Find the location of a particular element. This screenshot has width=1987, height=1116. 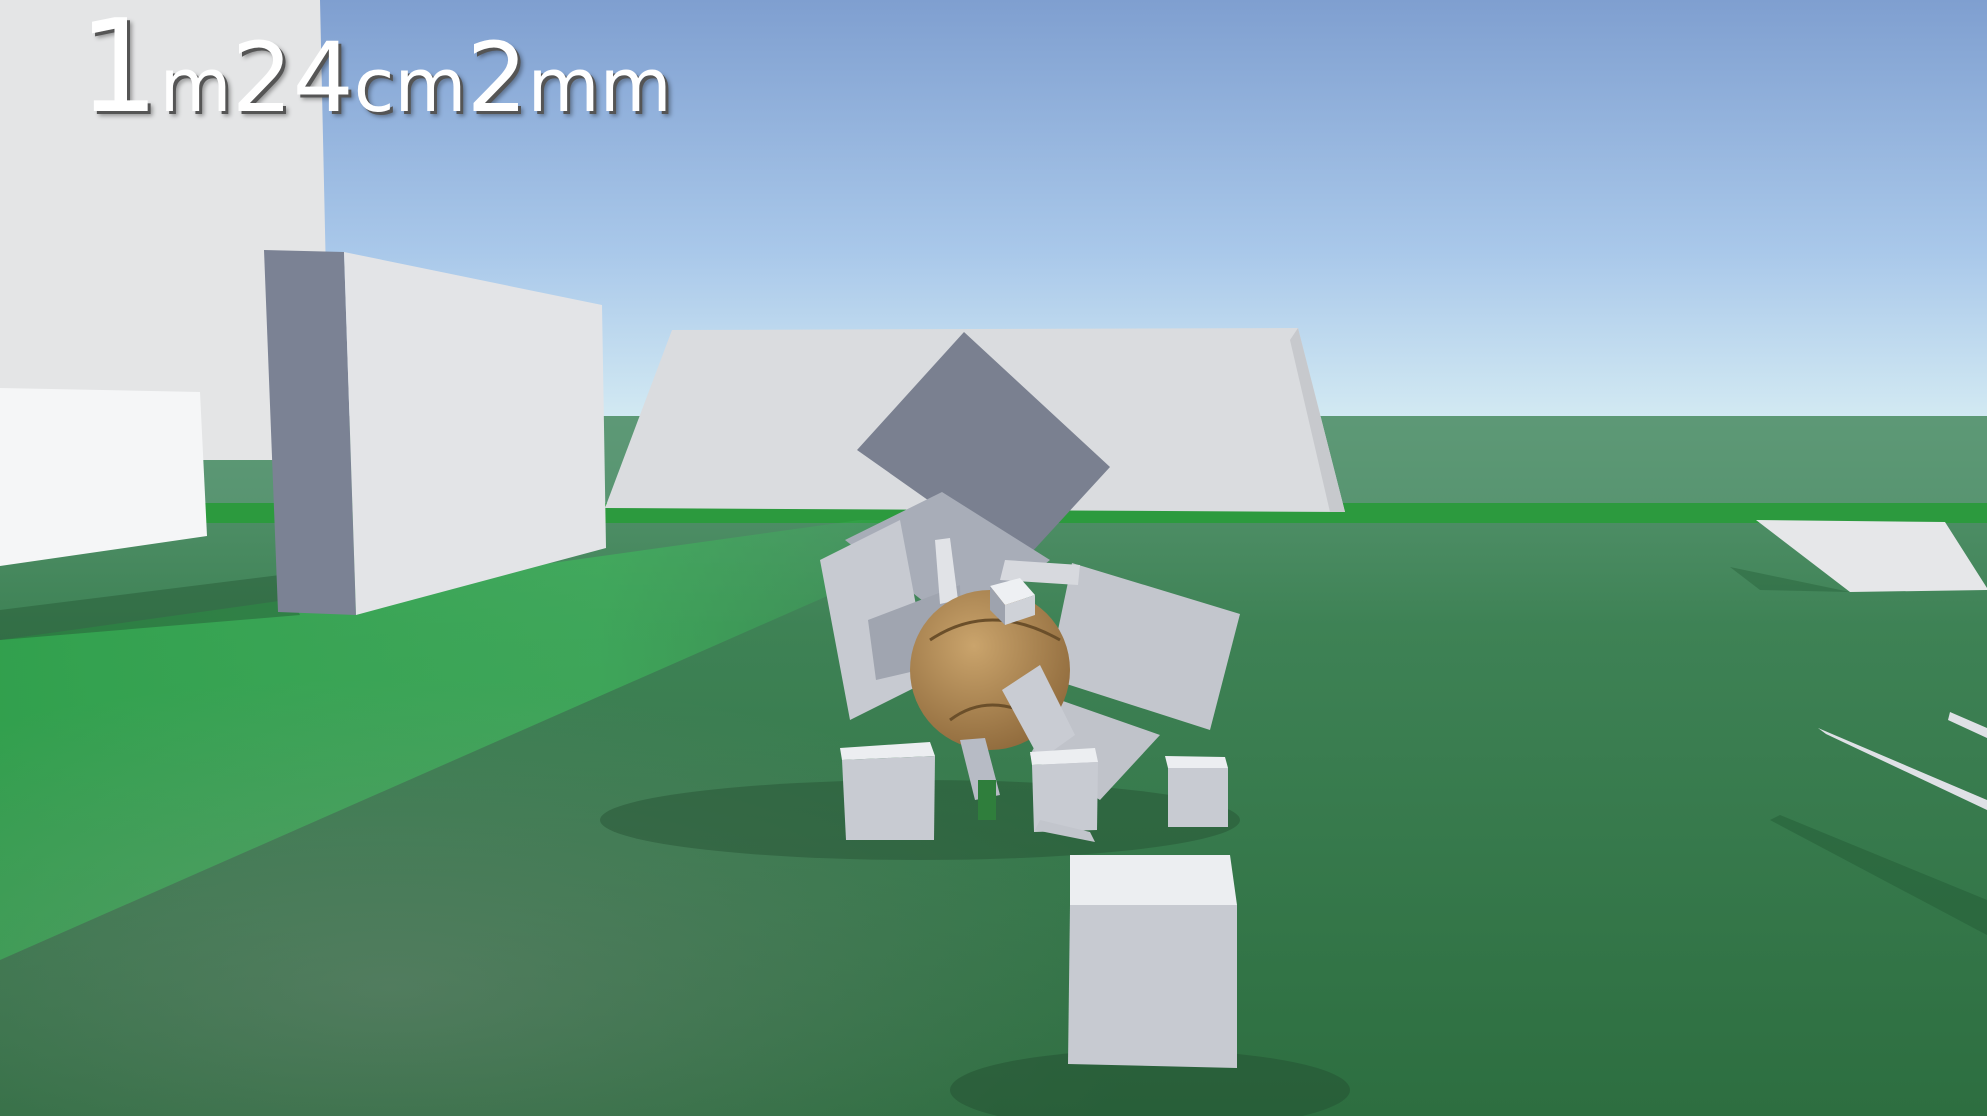

front-cube-front is located at coordinates (1152, 986).